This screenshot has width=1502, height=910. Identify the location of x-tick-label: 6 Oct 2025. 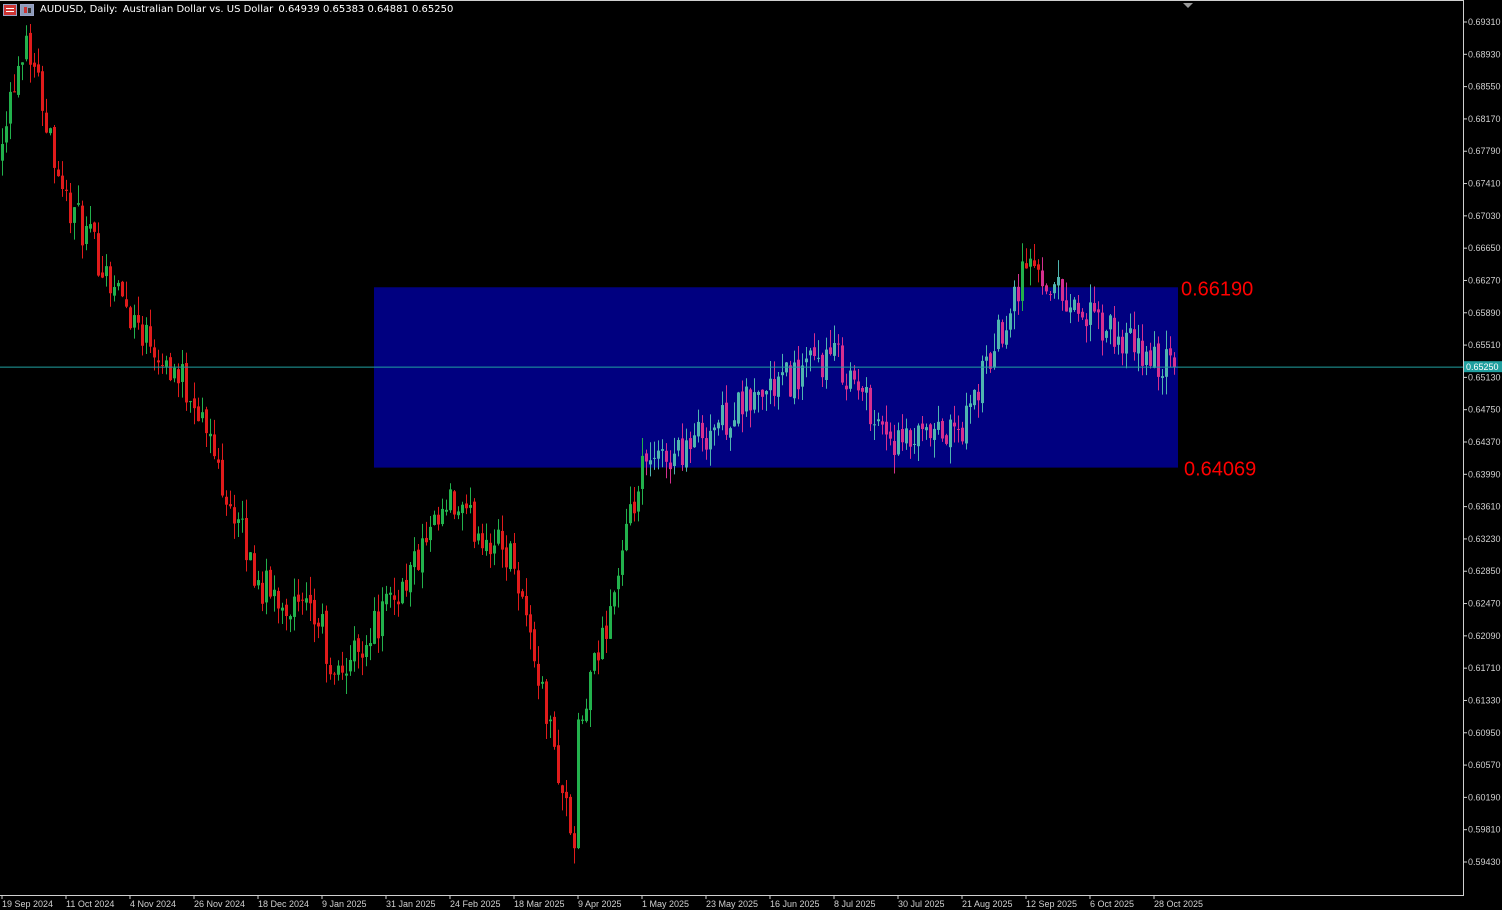
(1112, 904).